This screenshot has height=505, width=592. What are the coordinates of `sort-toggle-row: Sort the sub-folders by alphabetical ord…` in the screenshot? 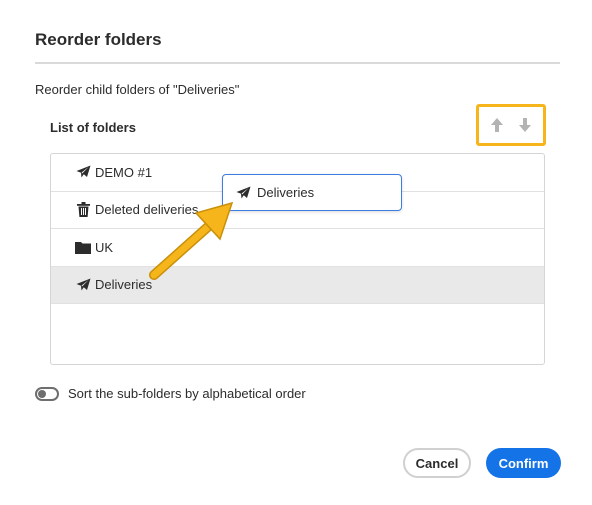 It's located at (170, 393).